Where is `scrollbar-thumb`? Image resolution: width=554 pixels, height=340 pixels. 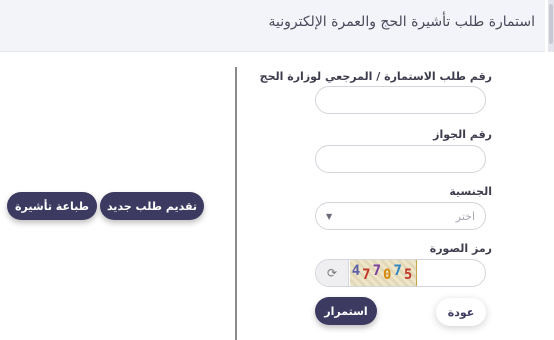 scrollbar-thumb is located at coordinates (551, 24).